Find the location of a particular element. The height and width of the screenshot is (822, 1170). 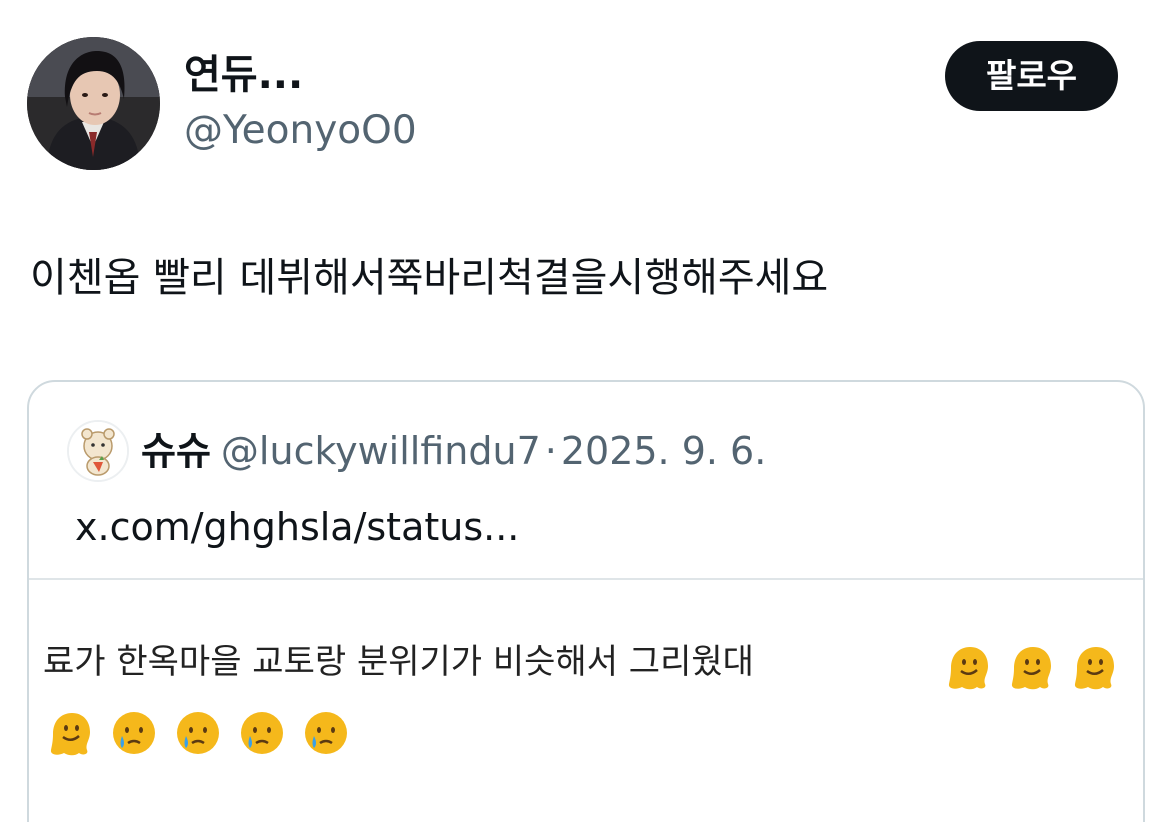

author-avatar is located at coordinates (93, 103).